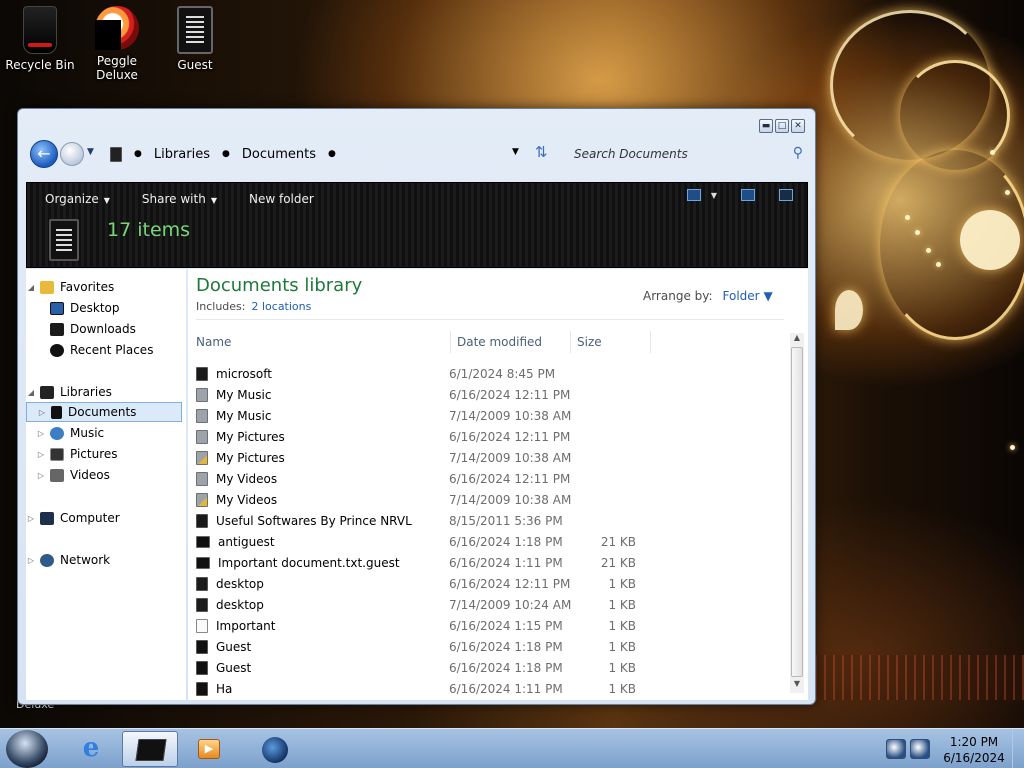 Image resolution: width=1024 pixels, height=768 pixels. What do you see at coordinates (117, 28) in the screenshot?
I see `peggle-icon` at bounding box center [117, 28].